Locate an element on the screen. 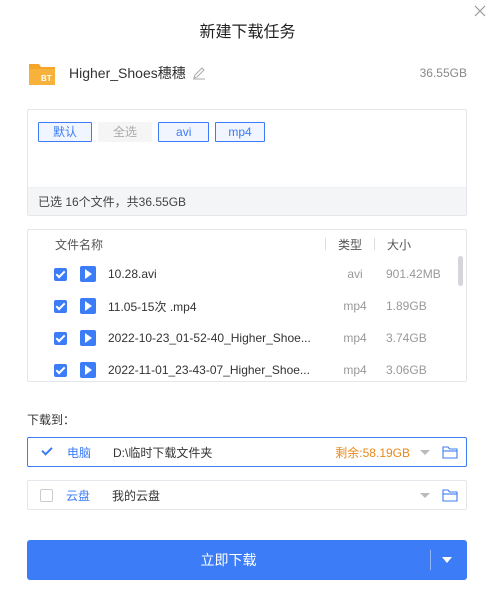 Image resolution: width=495 pixels, height=604 pixels. destination-cloud-path: 我的云盘 is located at coordinates (136, 495).